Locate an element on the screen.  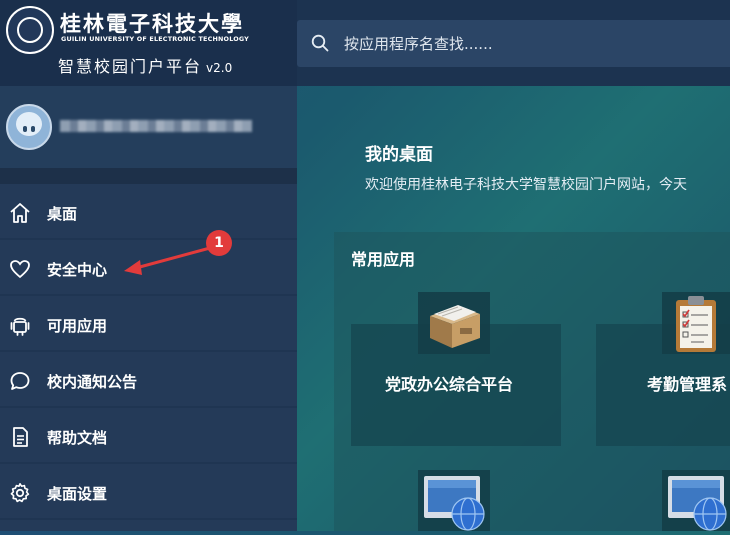
gear-icon is located at coordinates (20, 493).